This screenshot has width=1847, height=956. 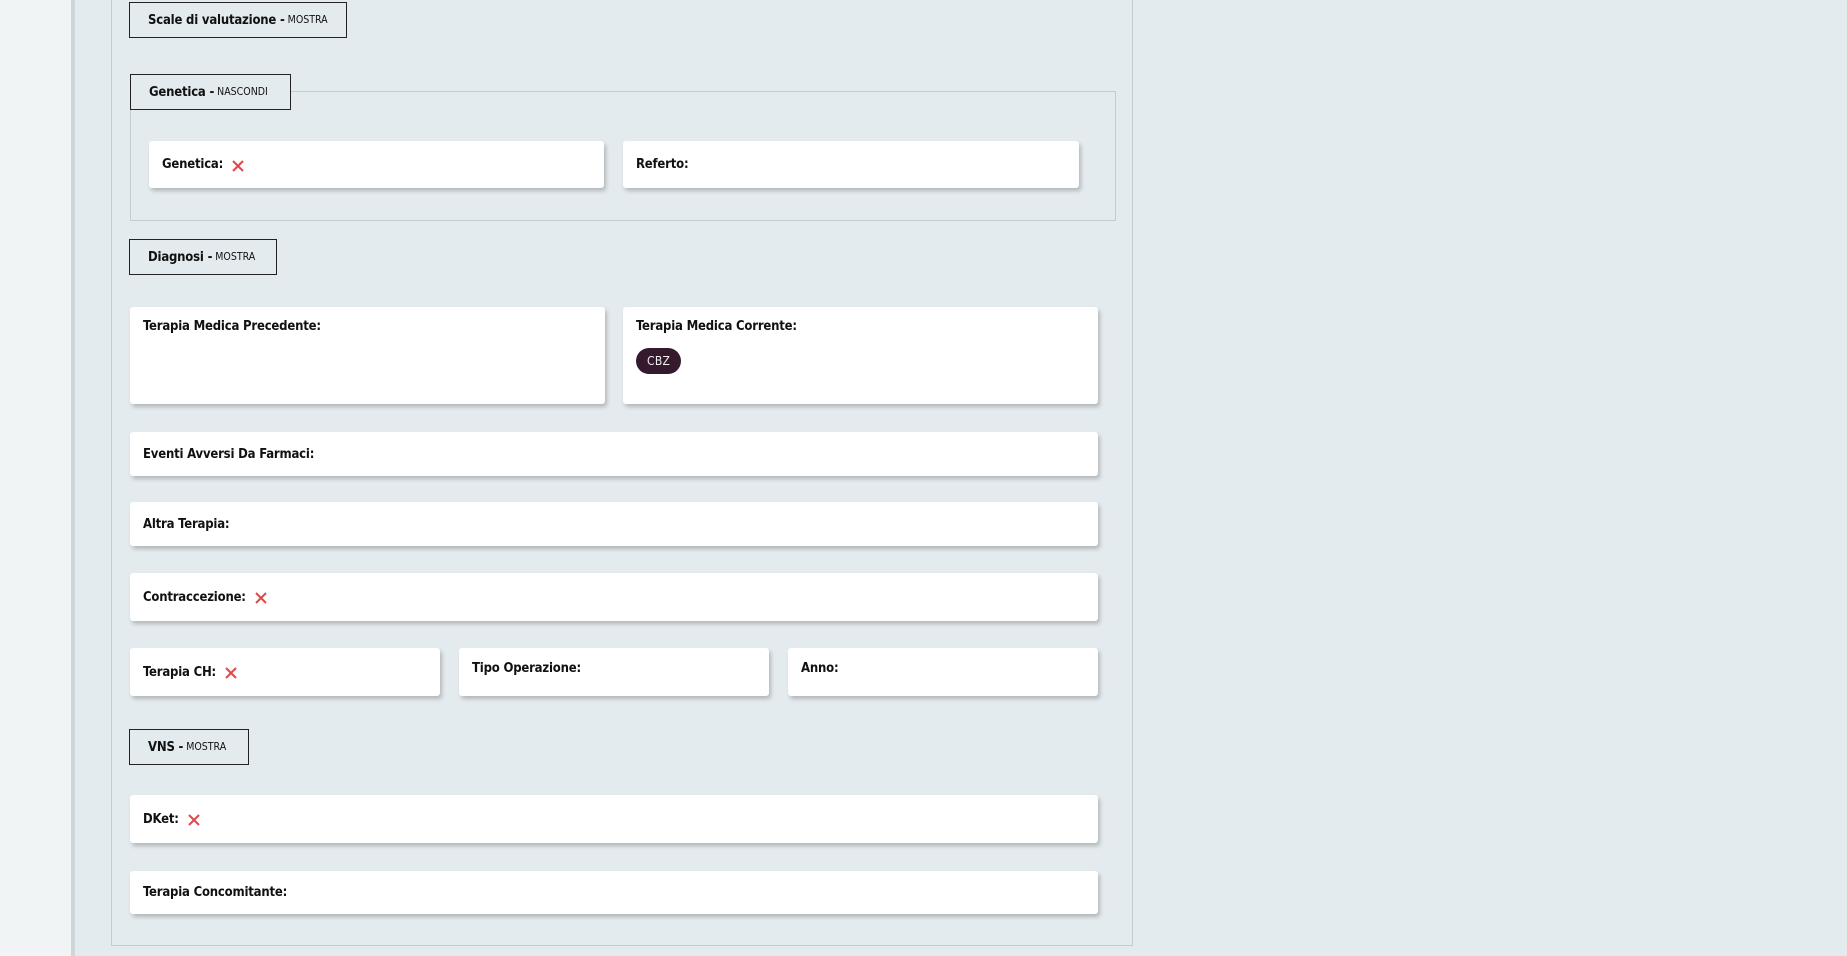 I want to click on section-genetica-toggle: Genetica - NASCONDI, so click(x=210, y=92).